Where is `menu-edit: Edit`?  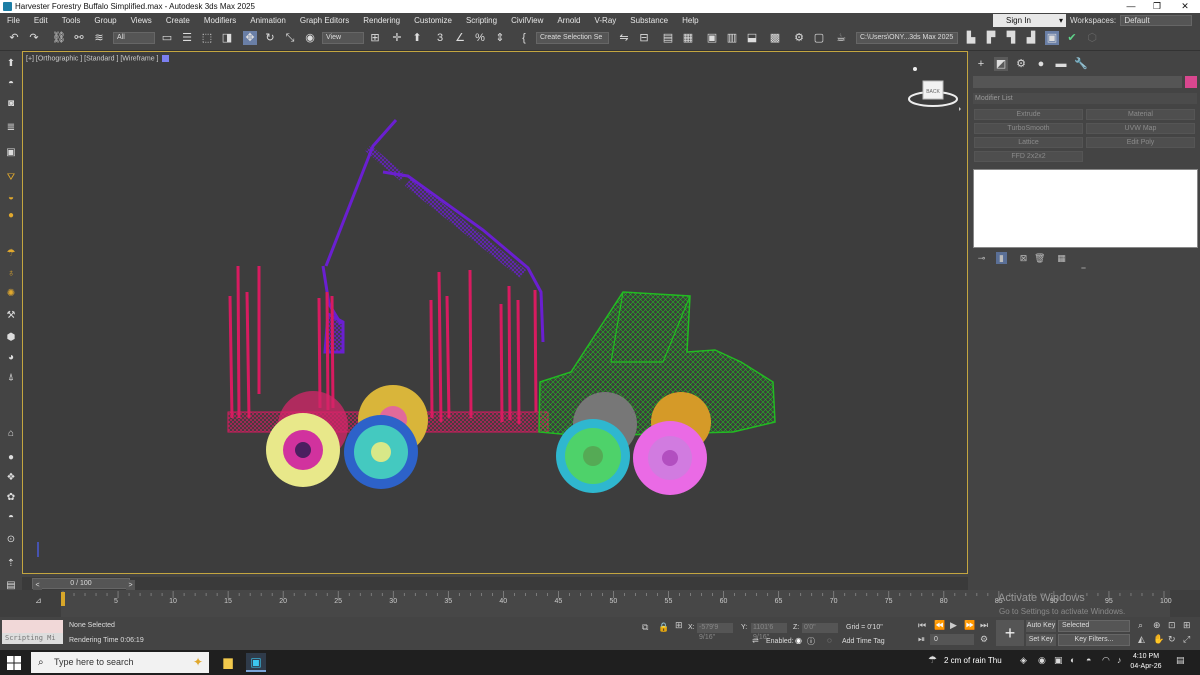 menu-edit: Edit is located at coordinates (41, 20).